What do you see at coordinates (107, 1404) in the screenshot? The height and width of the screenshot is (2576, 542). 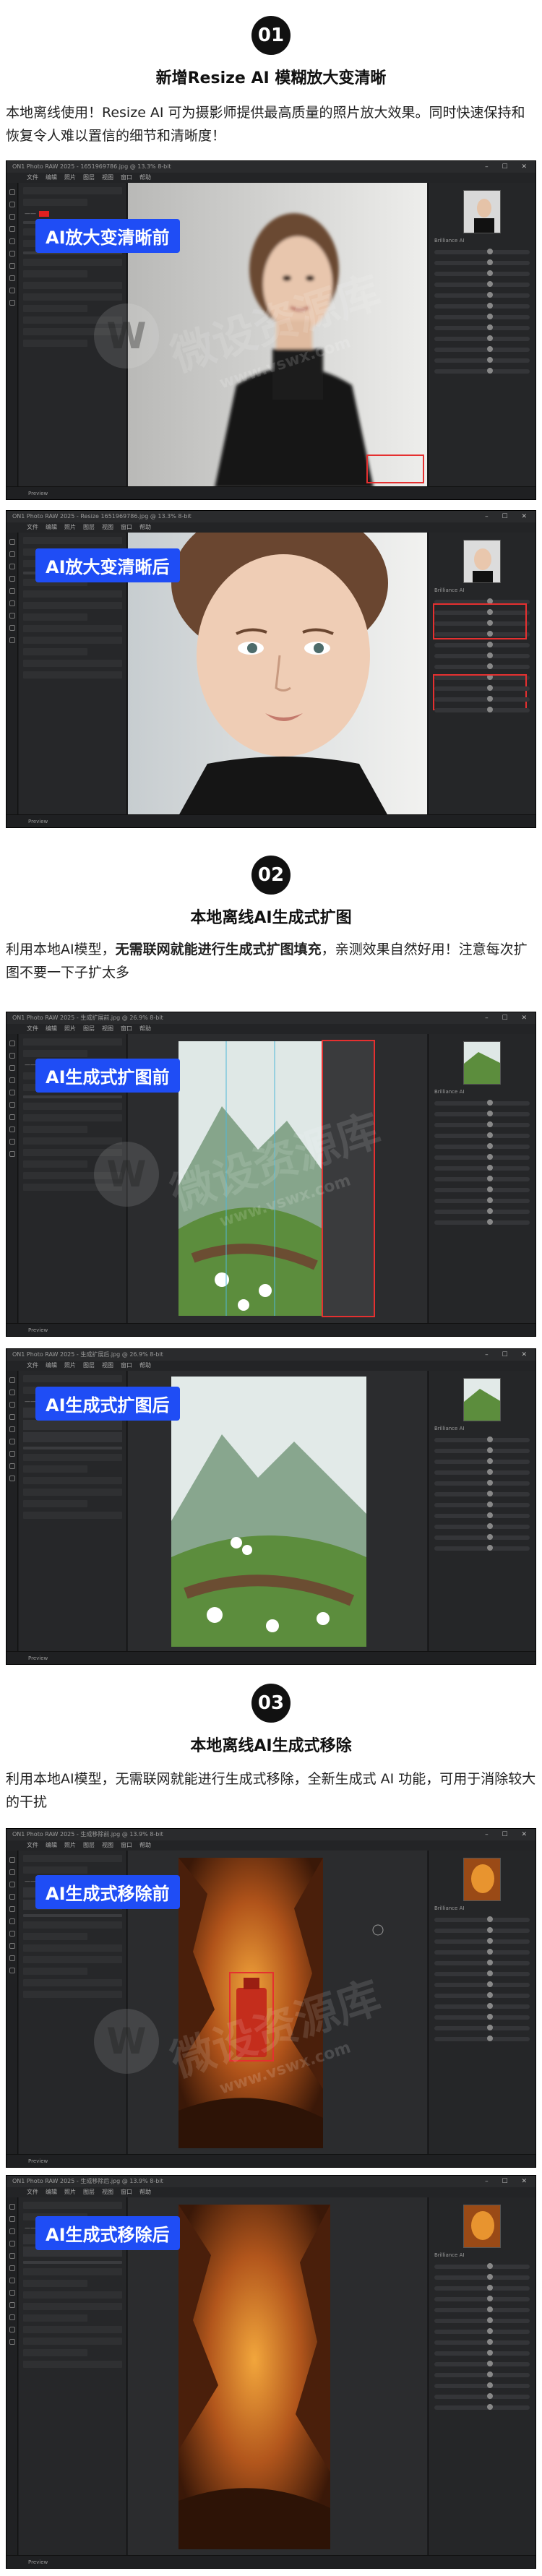 I see `after-label: AI生成式扩图后` at bounding box center [107, 1404].